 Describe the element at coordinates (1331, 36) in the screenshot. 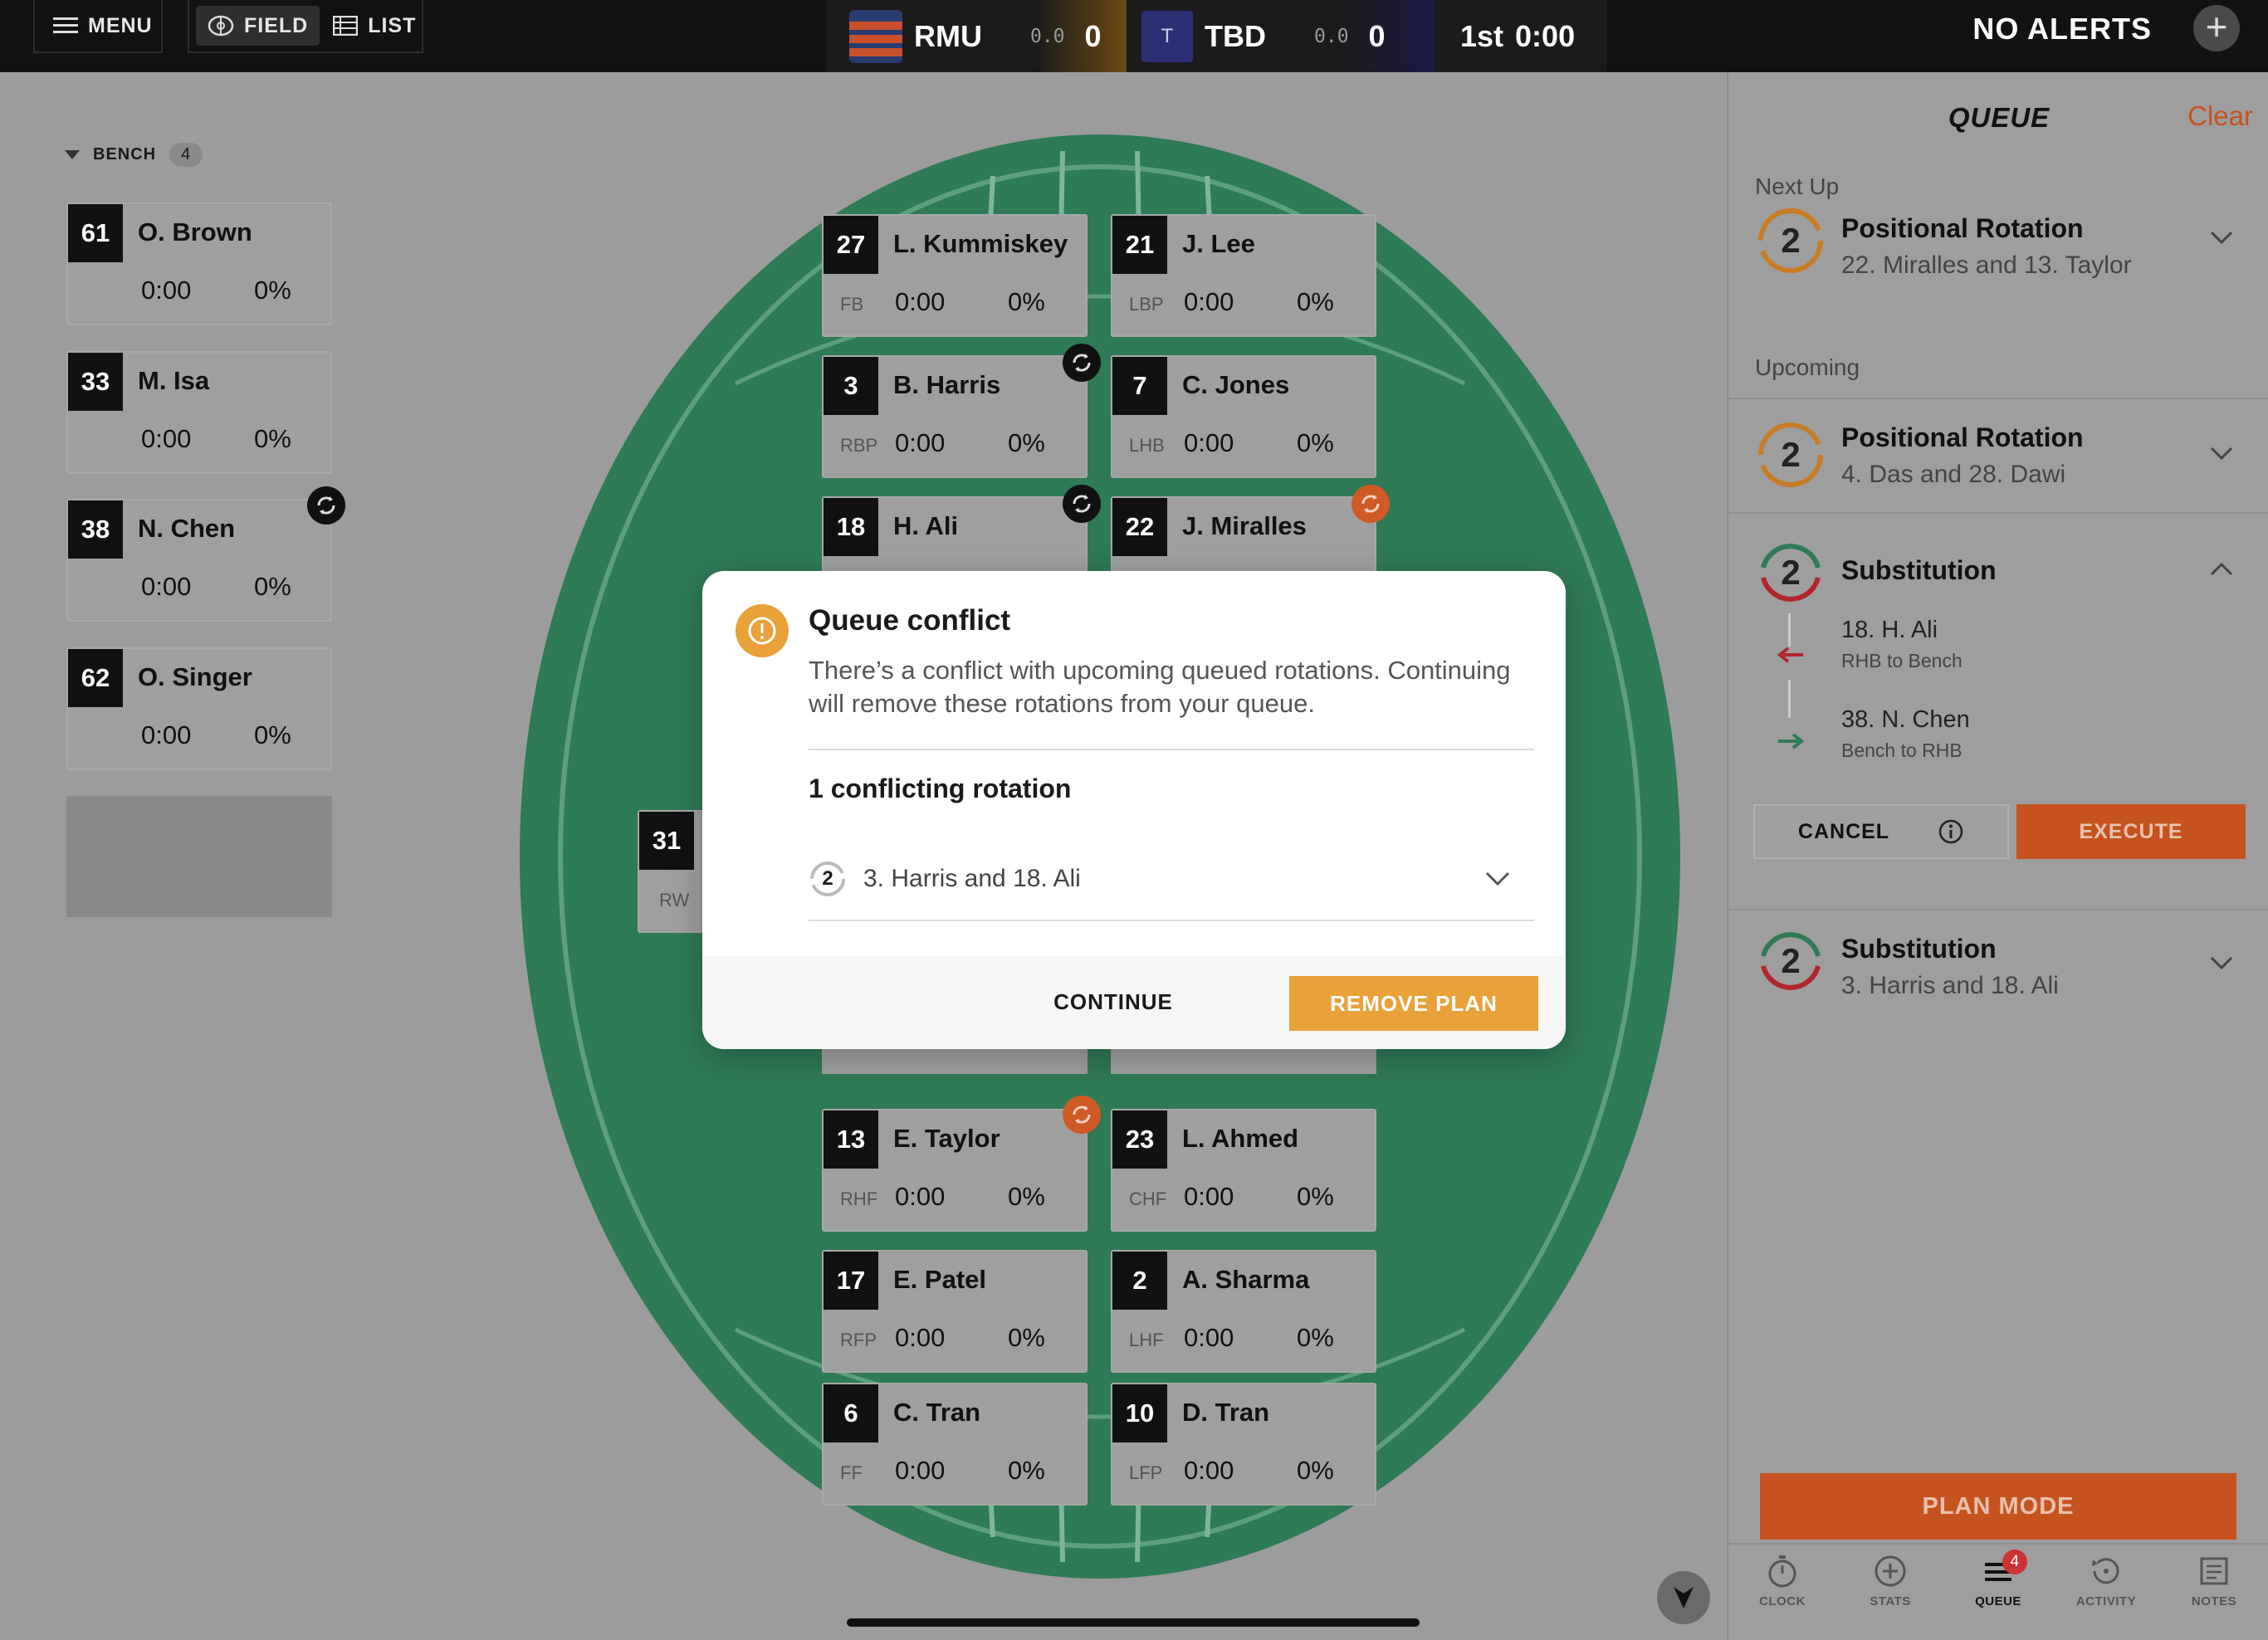

I see `away-team-behinds: 0.0` at that location.